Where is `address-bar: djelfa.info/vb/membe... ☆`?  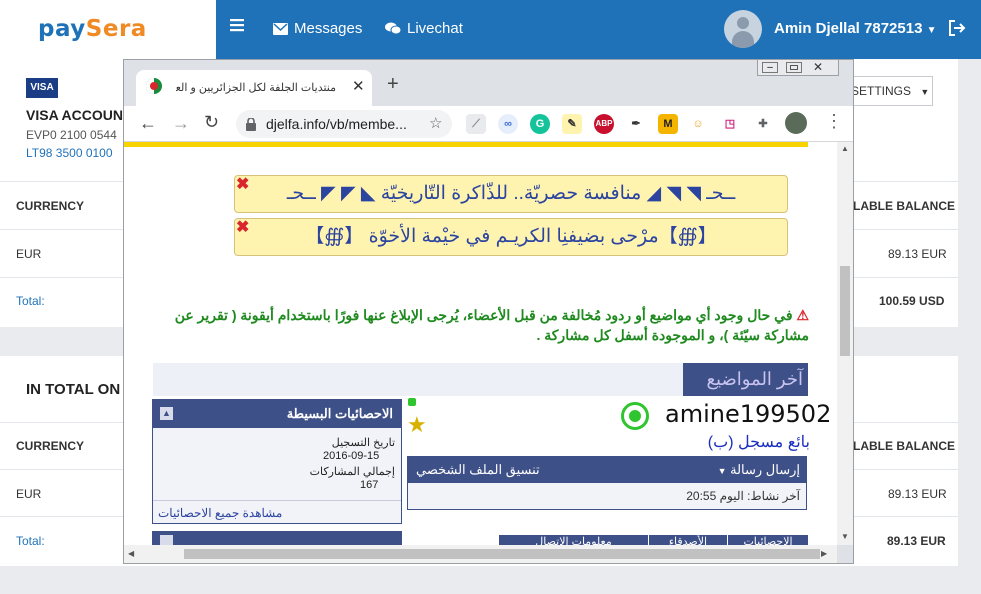 address-bar: djelfa.info/vb/membe... ☆ is located at coordinates (344, 124).